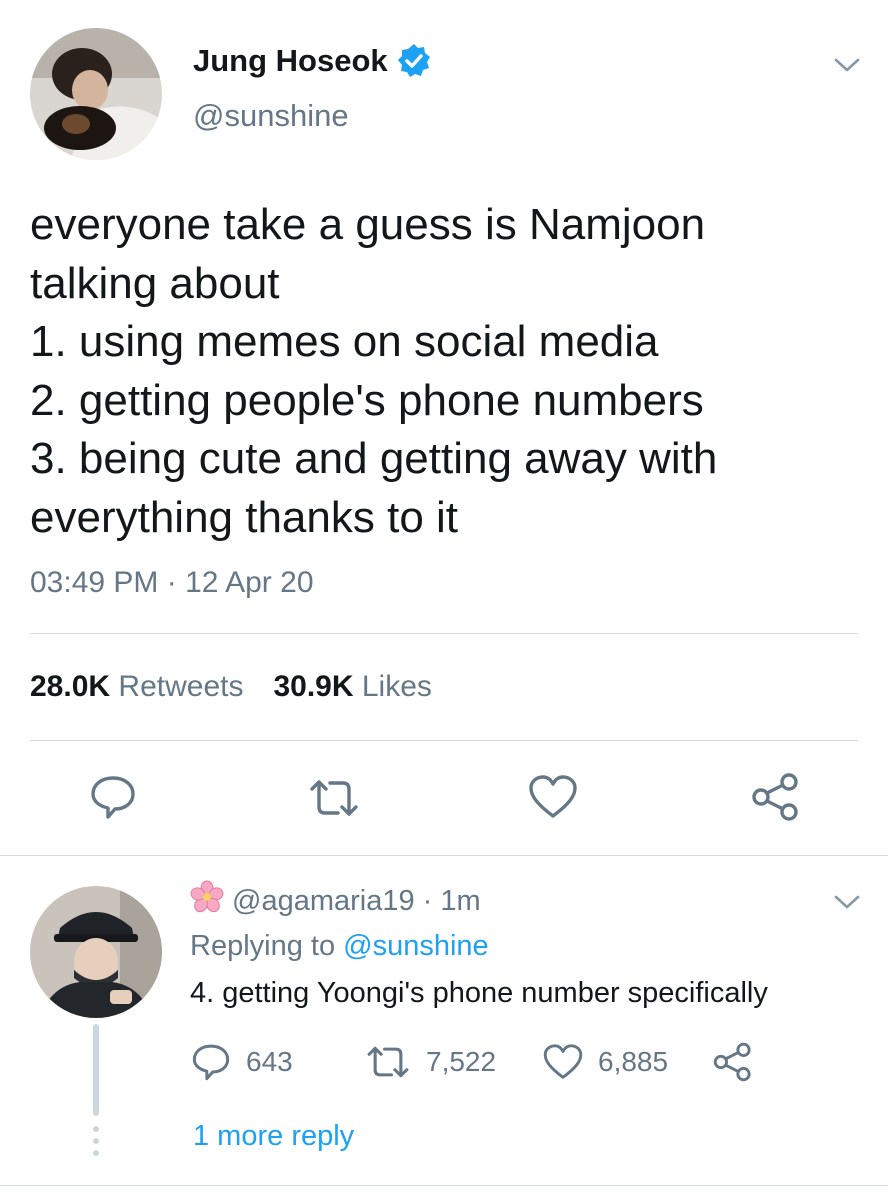  I want to click on author-handle: @sunshine, so click(271, 116).